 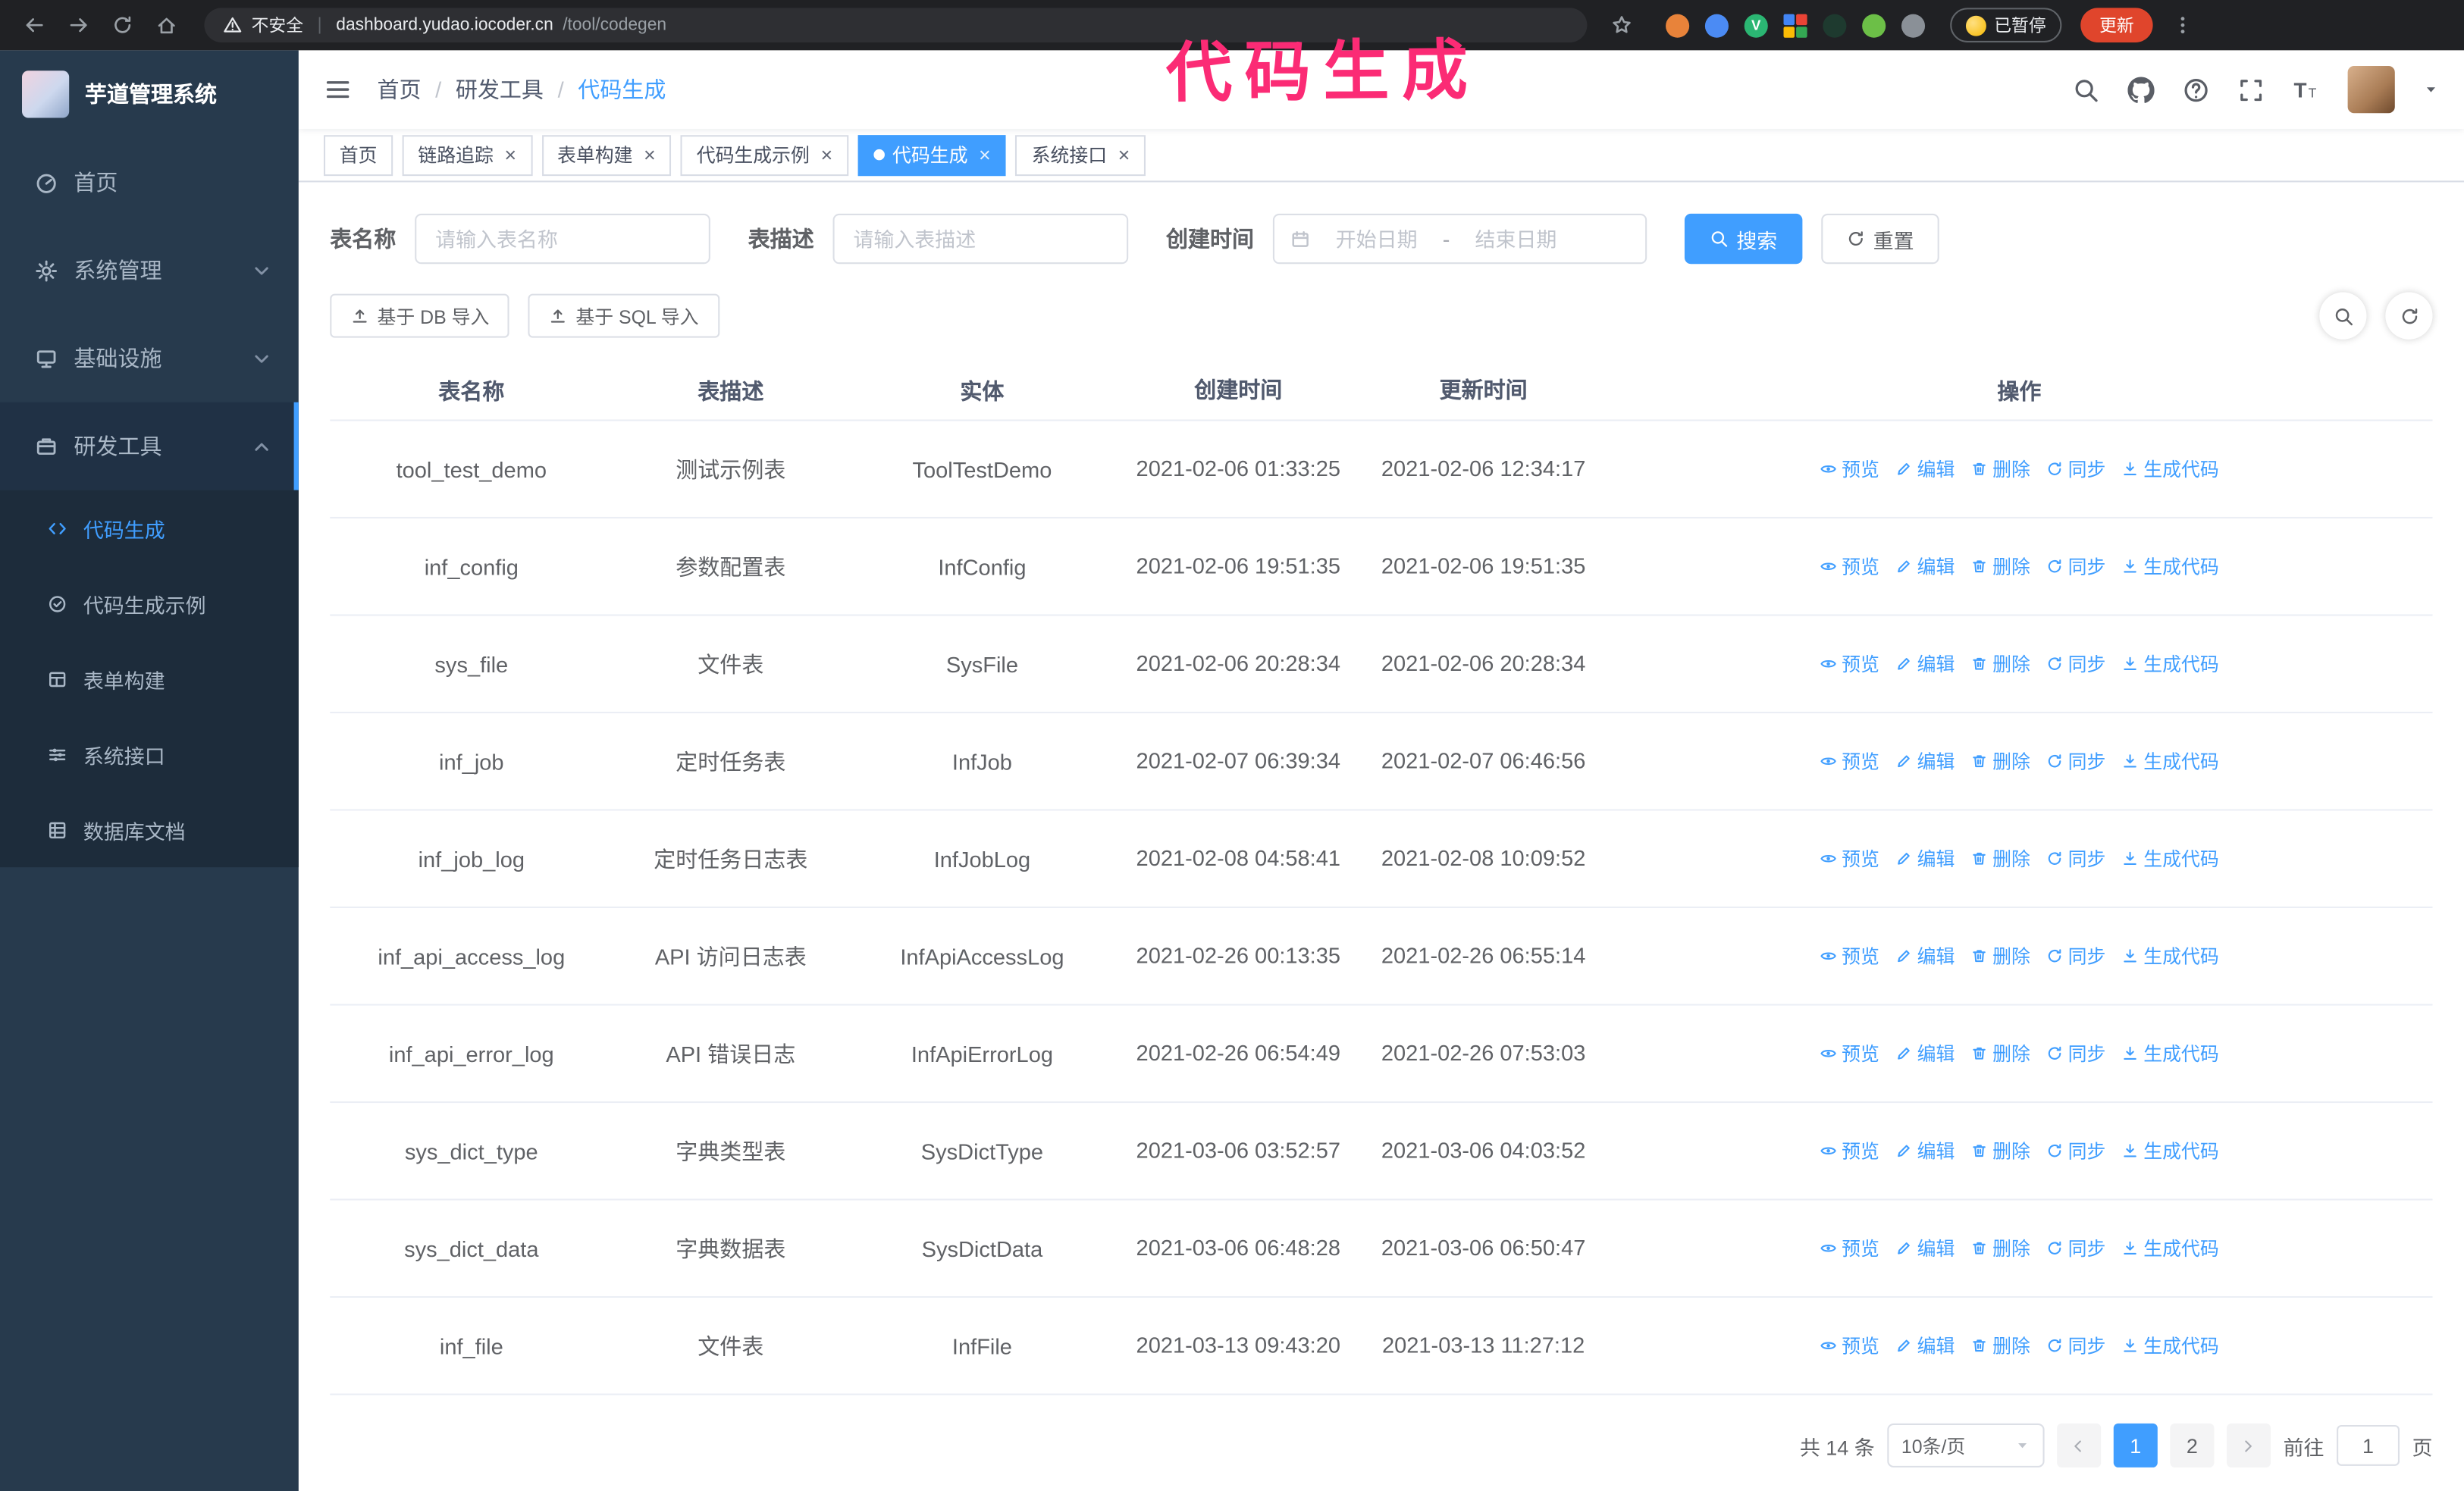 What do you see at coordinates (467, 155) in the screenshot?
I see `tab-tracer: 链路追踪 ×` at bounding box center [467, 155].